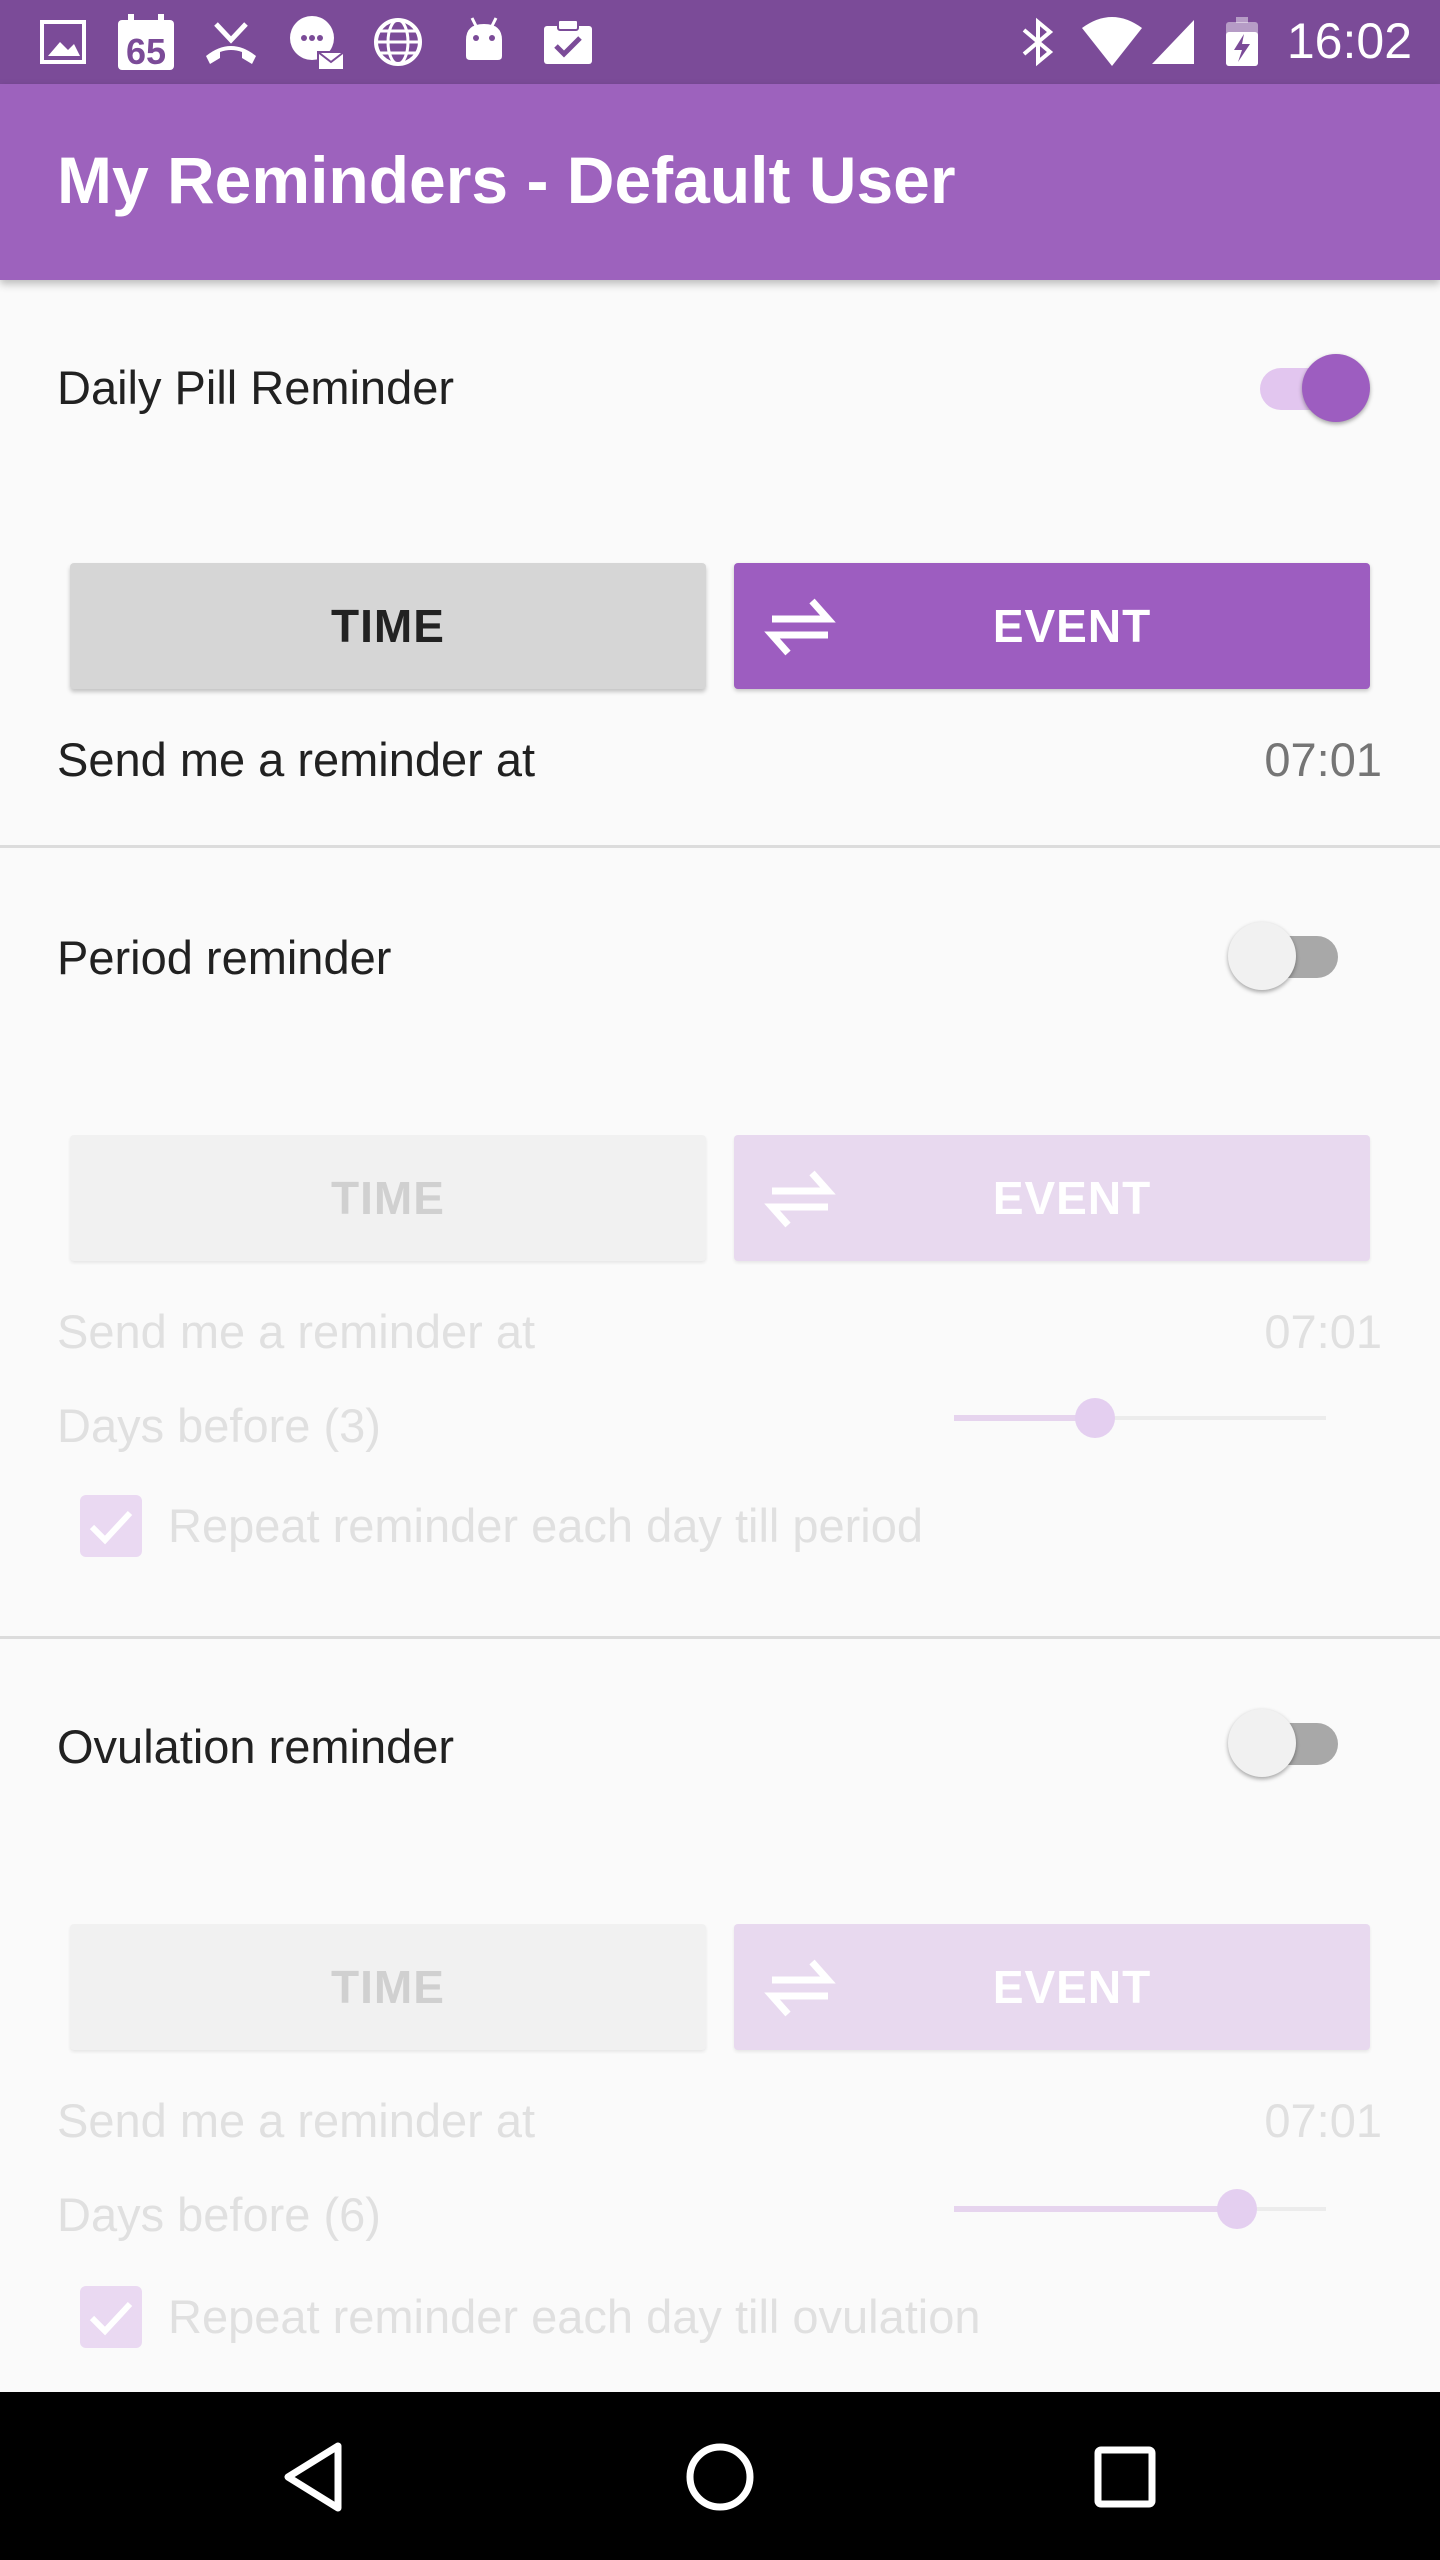 The height and width of the screenshot is (2560, 1440). What do you see at coordinates (219, 2214) in the screenshot?
I see `ovulation-days-before-label: Days before (6)` at bounding box center [219, 2214].